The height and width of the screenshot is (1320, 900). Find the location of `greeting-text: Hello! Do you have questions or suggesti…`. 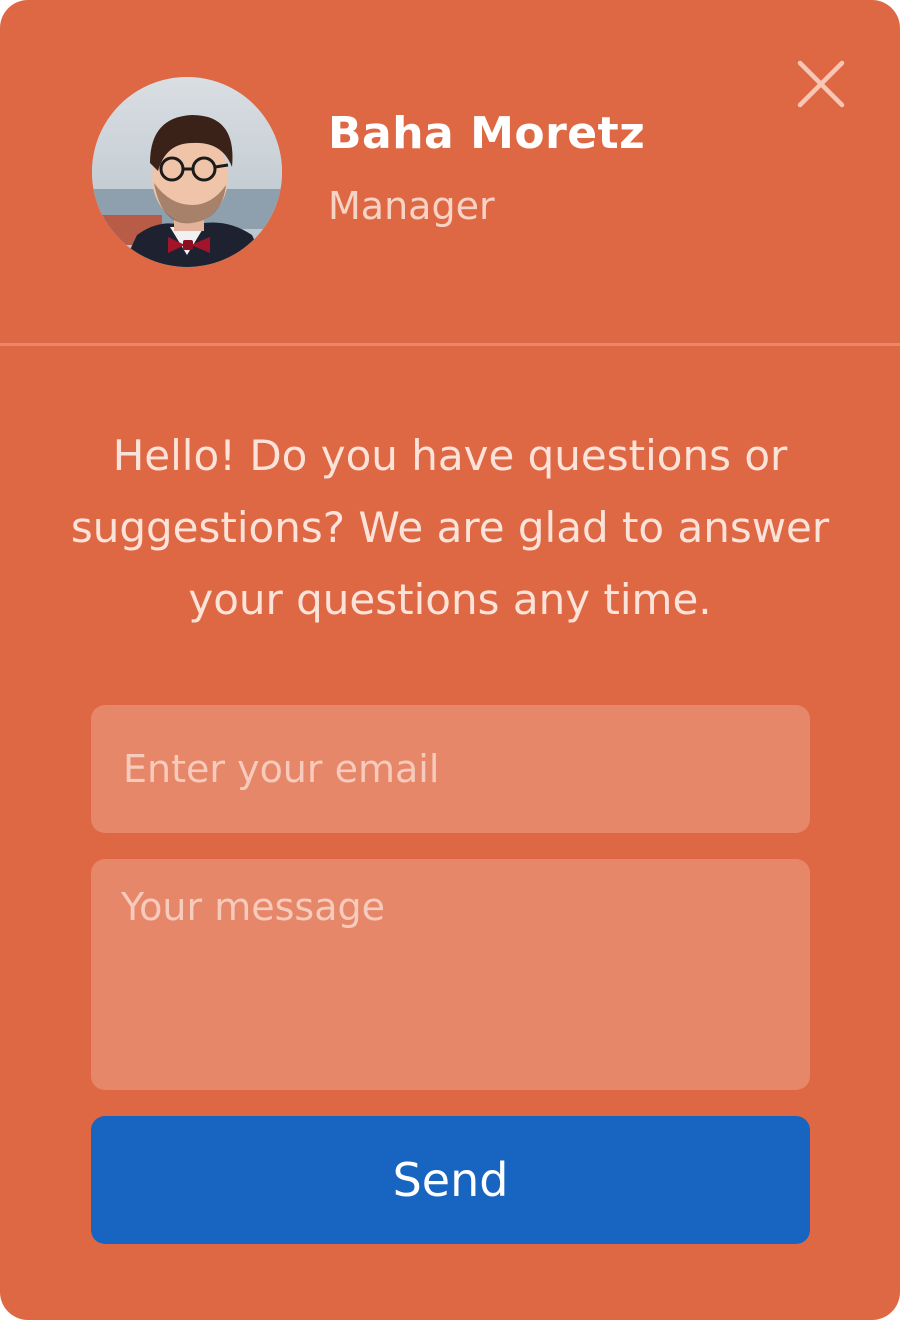

greeting-text: Hello! Do you have questions or suggesti… is located at coordinates (450, 527).